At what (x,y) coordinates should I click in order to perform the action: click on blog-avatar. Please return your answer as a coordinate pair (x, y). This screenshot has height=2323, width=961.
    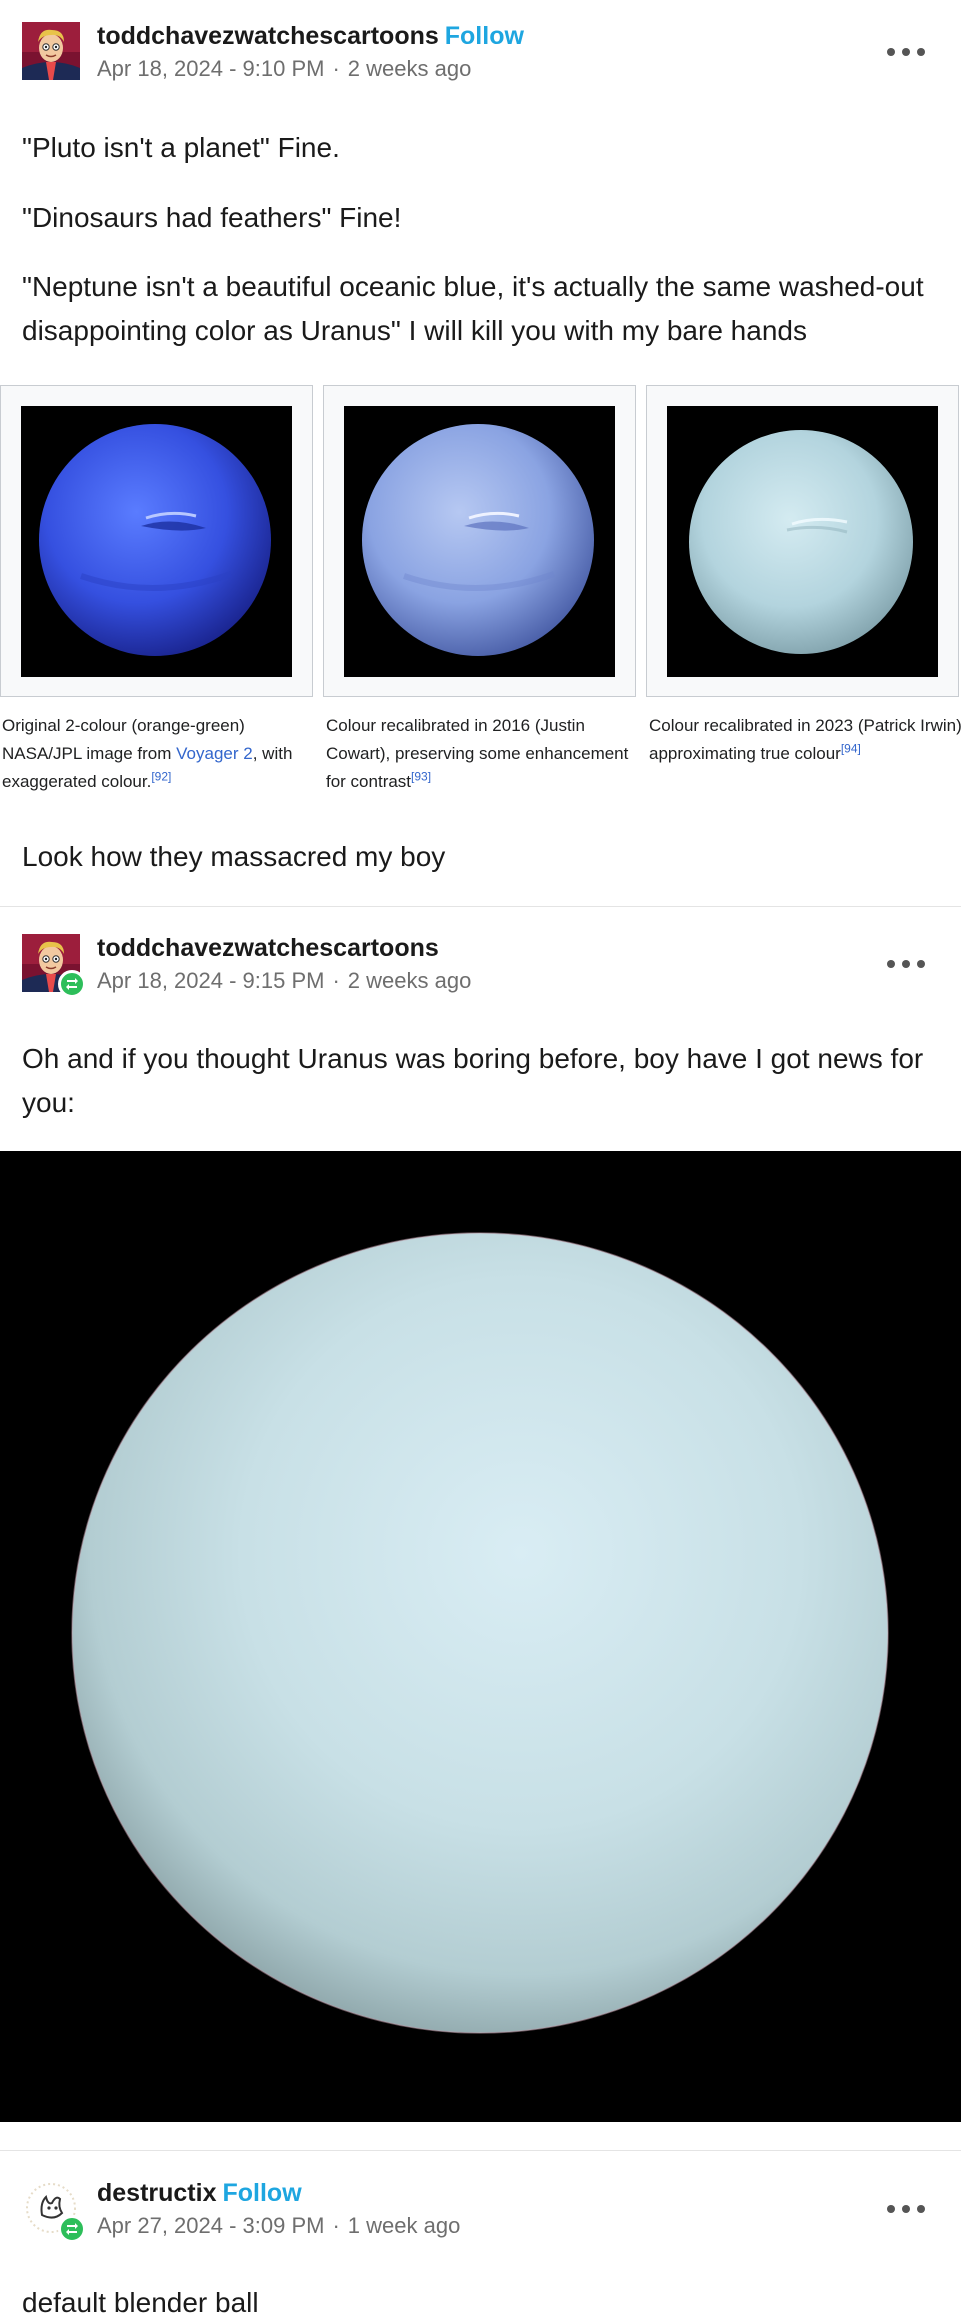
    Looking at the image, I should click on (51, 51).